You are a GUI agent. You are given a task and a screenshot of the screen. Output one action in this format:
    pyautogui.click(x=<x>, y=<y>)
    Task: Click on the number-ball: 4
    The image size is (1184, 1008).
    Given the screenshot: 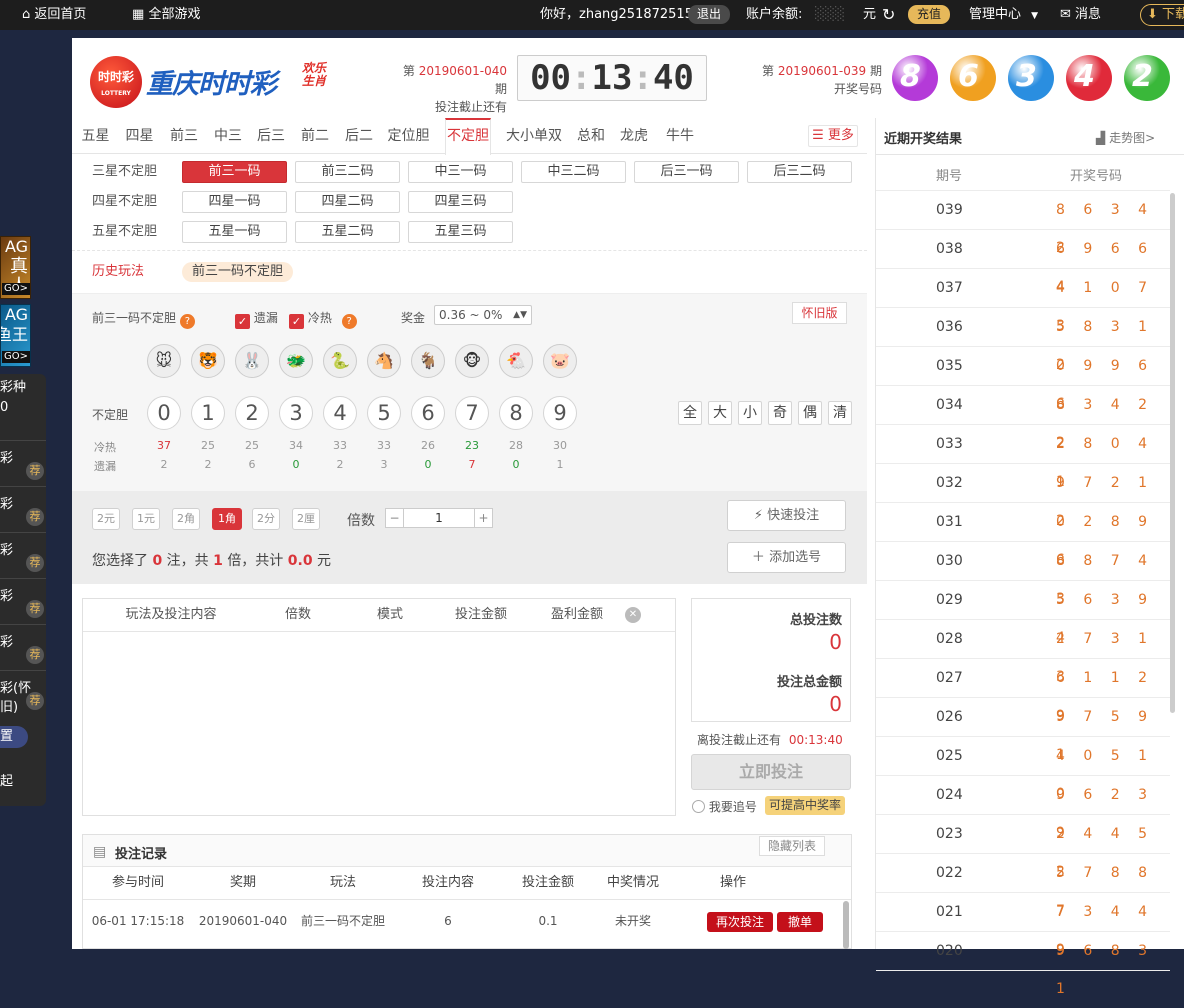 What is the action you would take?
    pyautogui.click(x=340, y=413)
    